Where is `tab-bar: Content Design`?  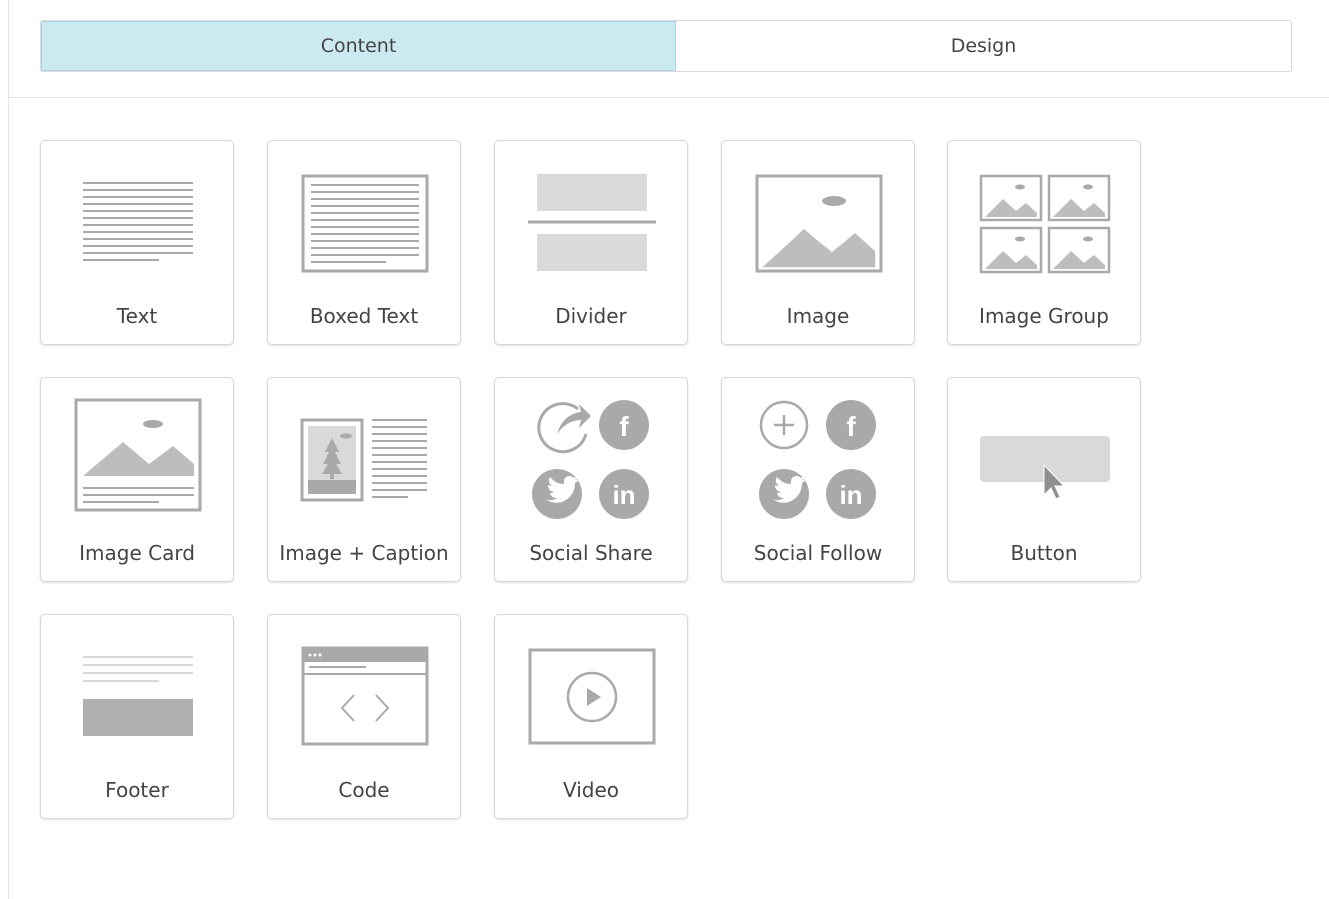 tab-bar: Content Design is located at coordinates (666, 46).